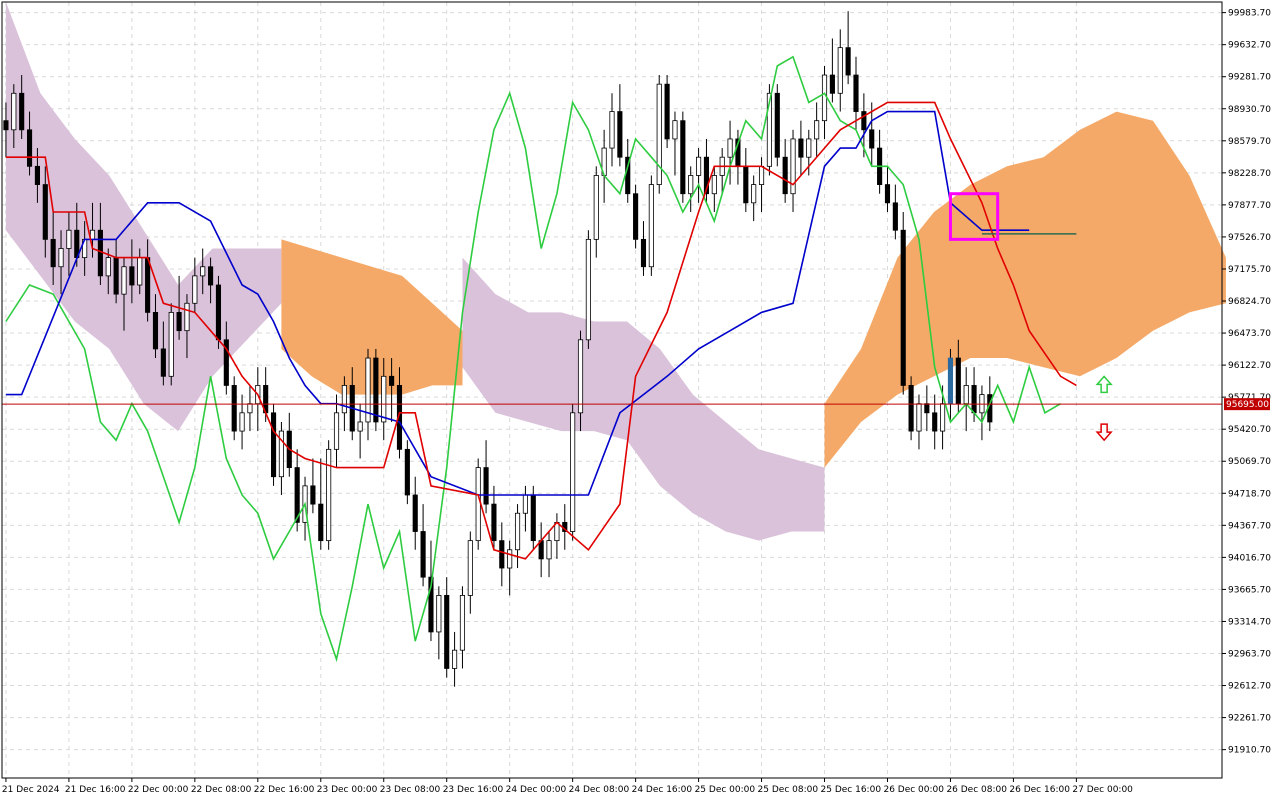 The height and width of the screenshot is (804, 1280). I want to click on price-tick-label-5: 98228.70, so click(1249, 174).